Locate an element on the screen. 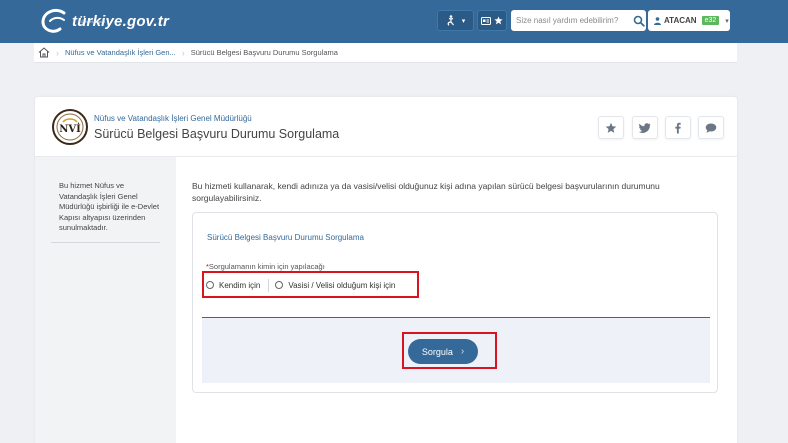 This screenshot has height=443, width=788. search-box is located at coordinates (578, 20).